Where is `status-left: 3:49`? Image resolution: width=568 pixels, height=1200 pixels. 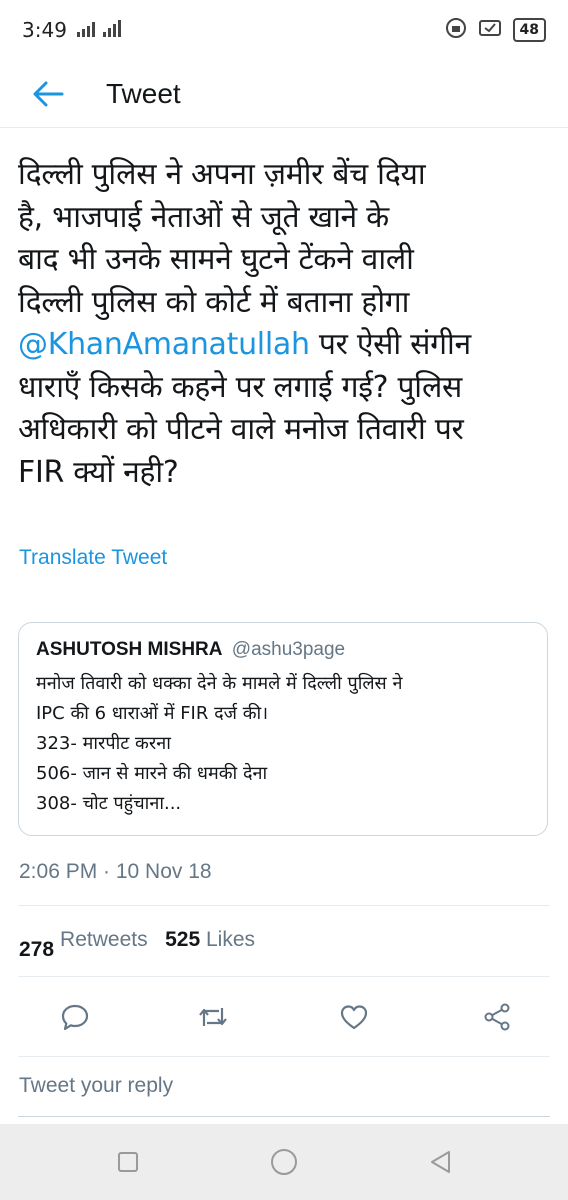 status-left: 3:49 is located at coordinates (71, 30).